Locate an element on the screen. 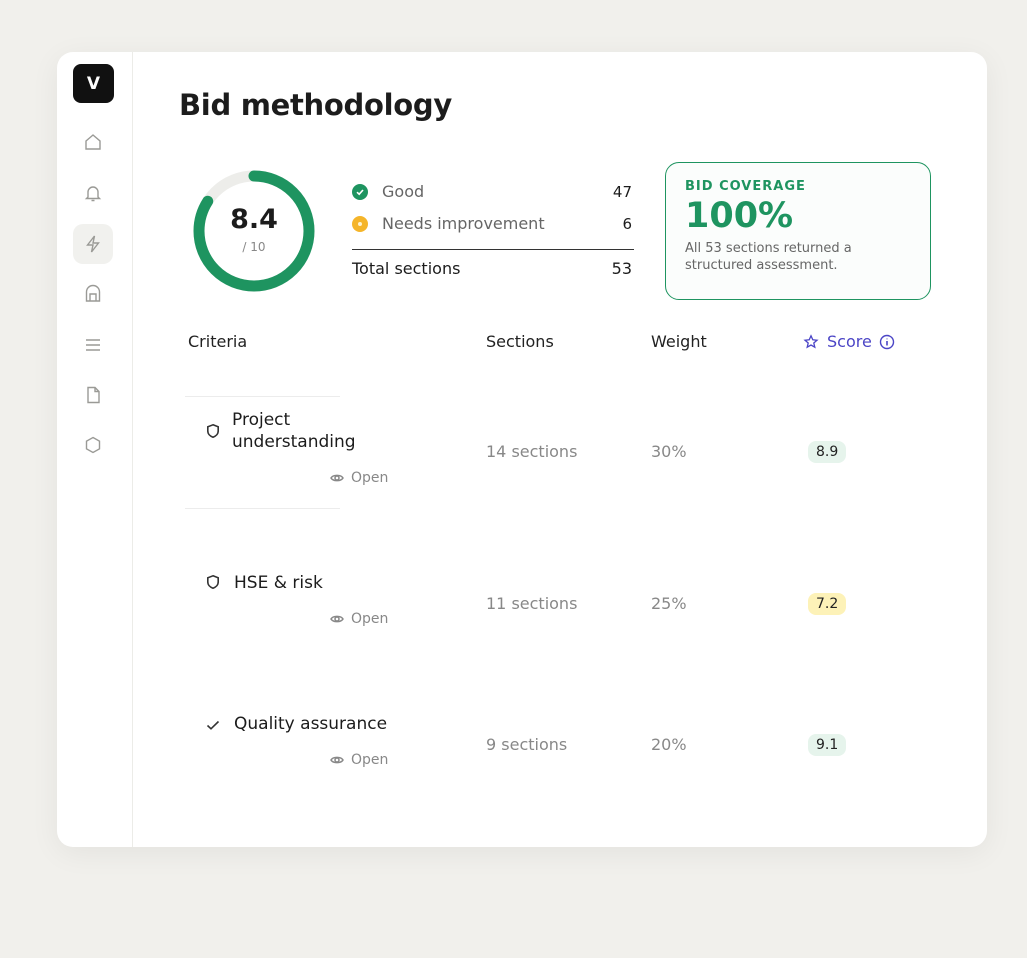 The image size is (1027, 958). sidebar: V is located at coordinates (95, 449).